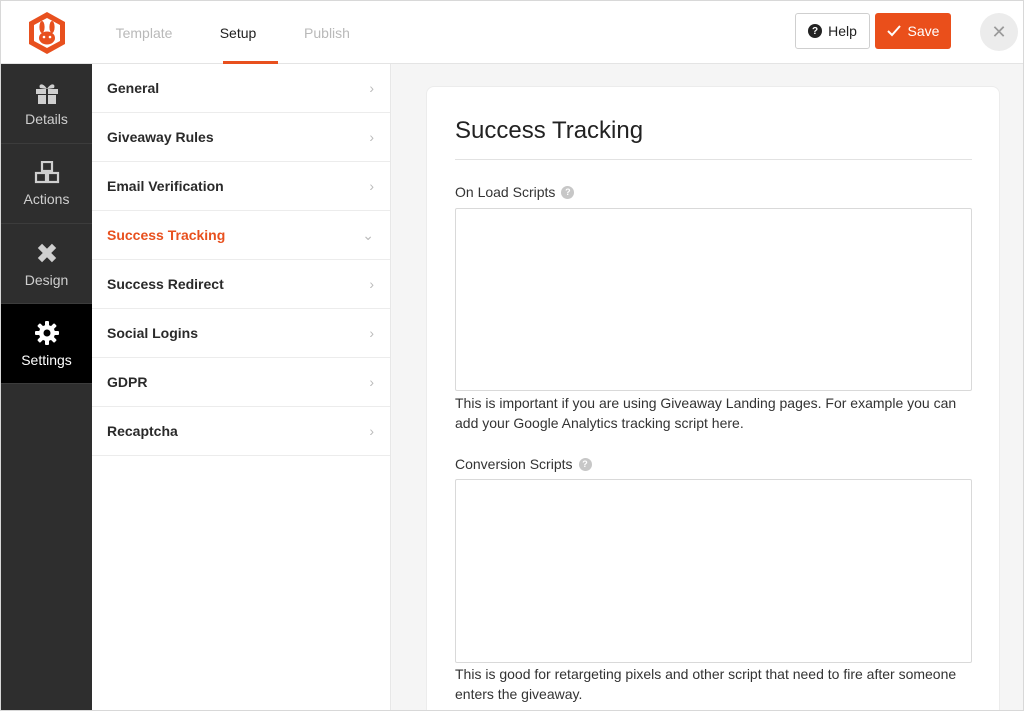 The width and height of the screenshot is (1024, 711). I want to click on nav-label-design: Design, so click(46, 279).